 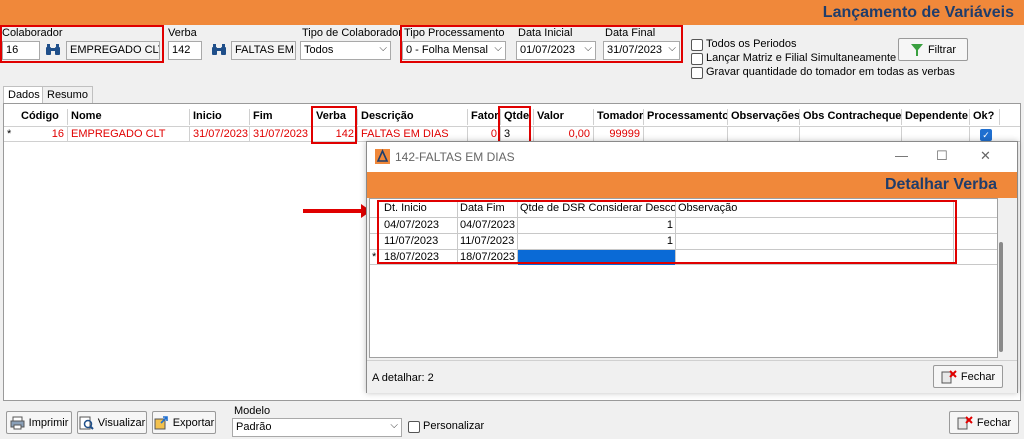 What do you see at coordinates (413, 134) in the screenshot?
I see `cell-descricao: FALTAS EM DIAS` at bounding box center [413, 134].